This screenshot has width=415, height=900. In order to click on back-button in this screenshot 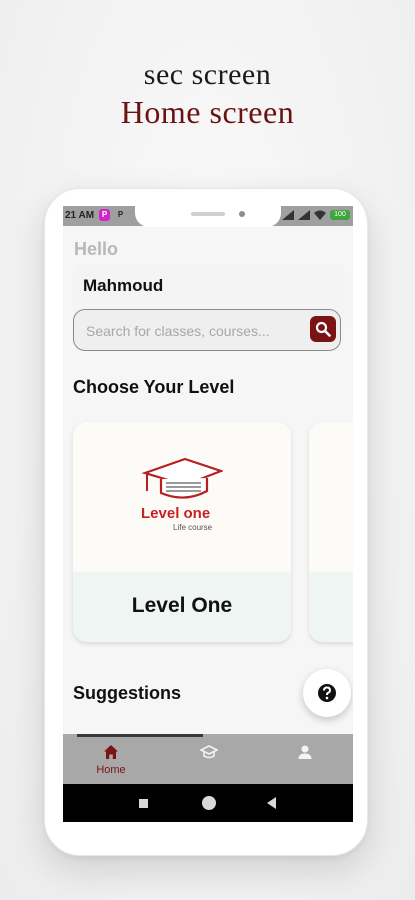, I will do `click(271, 803)`.